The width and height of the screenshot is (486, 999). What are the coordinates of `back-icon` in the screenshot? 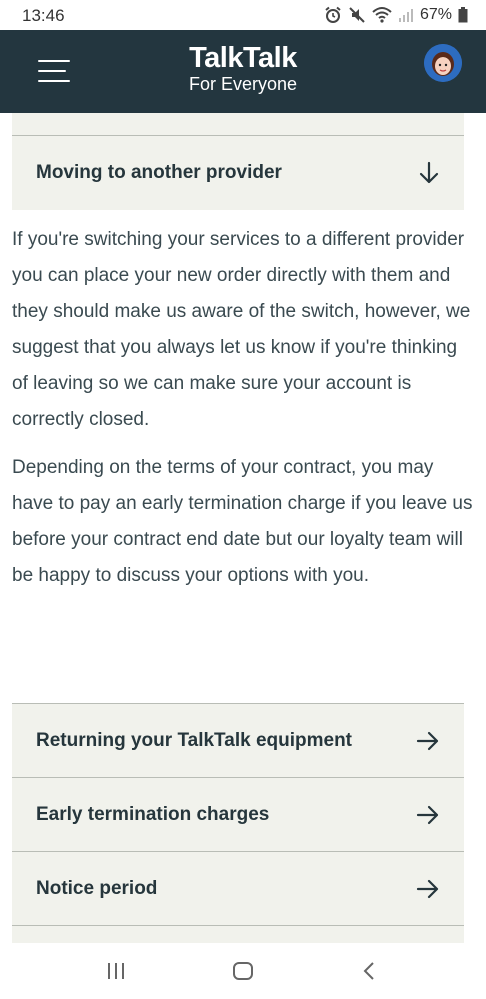 It's located at (369, 971).